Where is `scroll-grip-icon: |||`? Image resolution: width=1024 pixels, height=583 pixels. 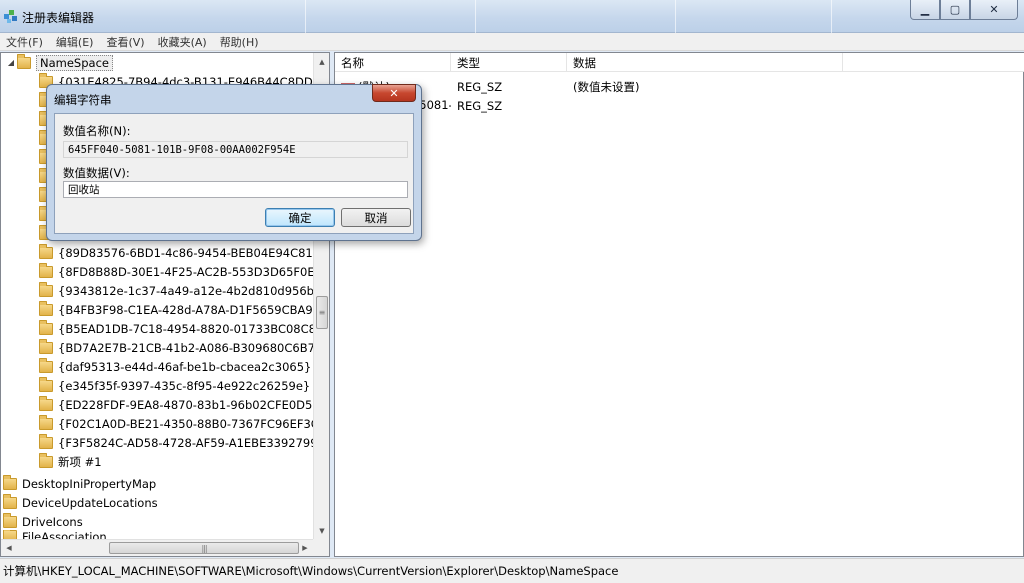 scroll-grip-icon: ||| is located at coordinates (204, 548).